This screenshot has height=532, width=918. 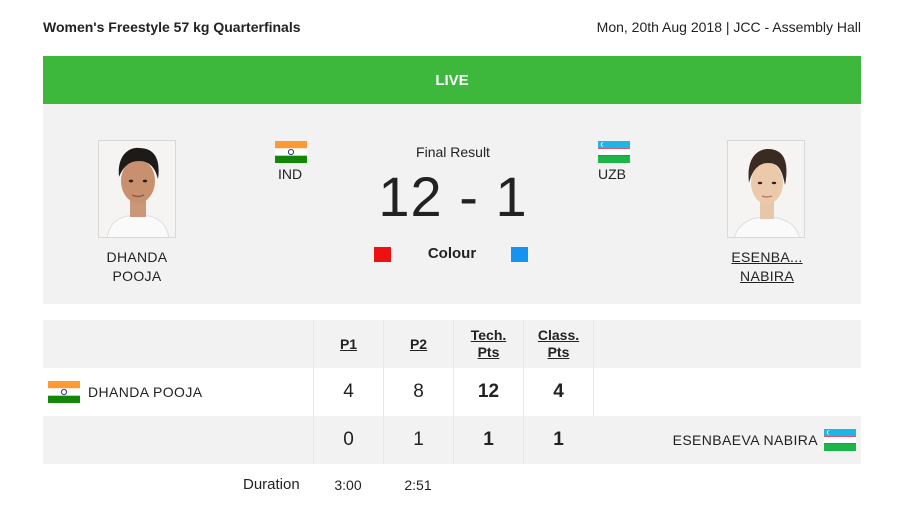 What do you see at coordinates (766, 189) in the screenshot?
I see `blue-athlete-photo` at bounding box center [766, 189].